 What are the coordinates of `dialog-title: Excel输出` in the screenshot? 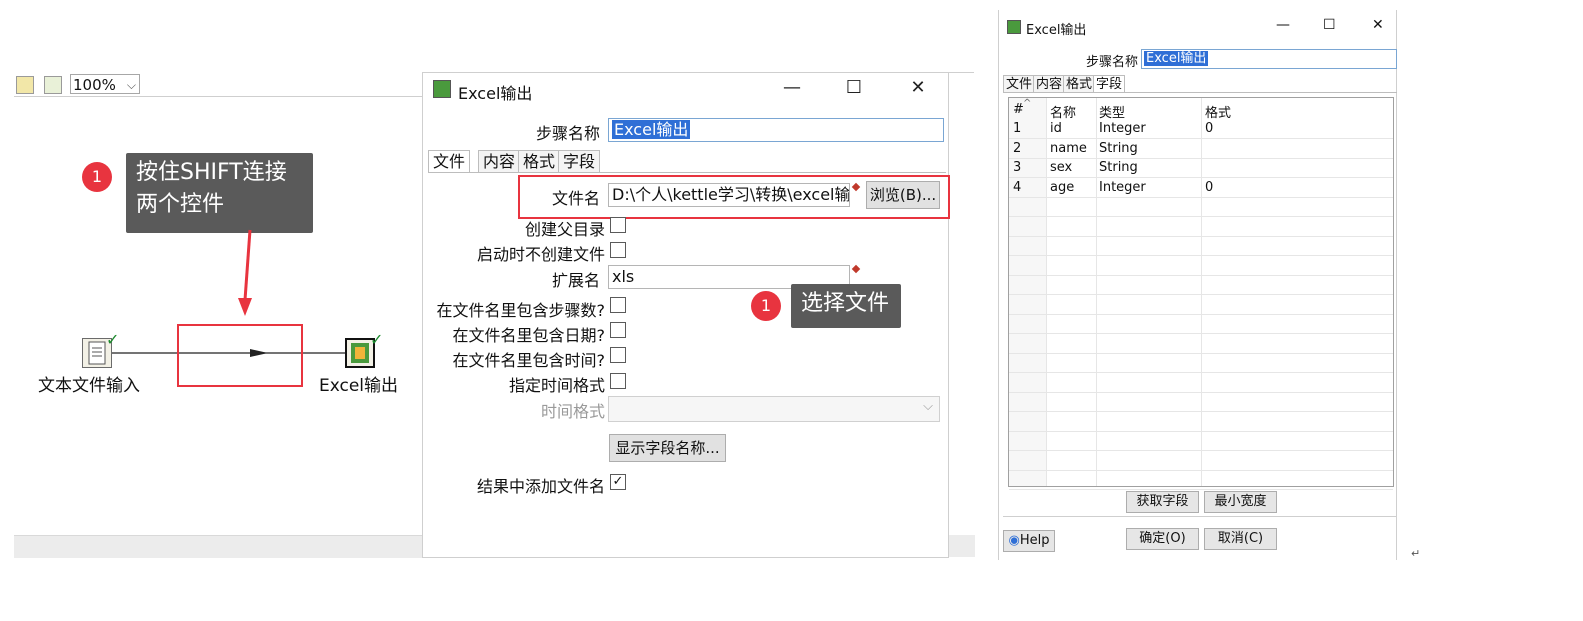 It's located at (495, 93).